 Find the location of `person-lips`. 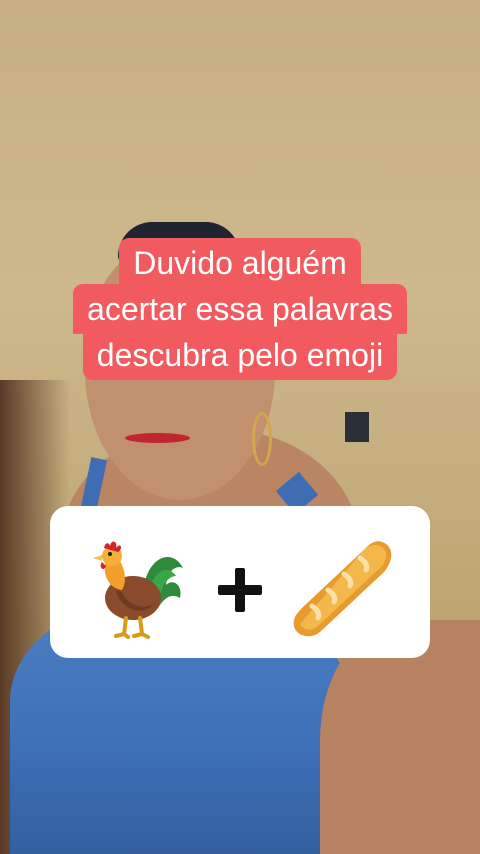

person-lips is located at coordinates (157, 438).